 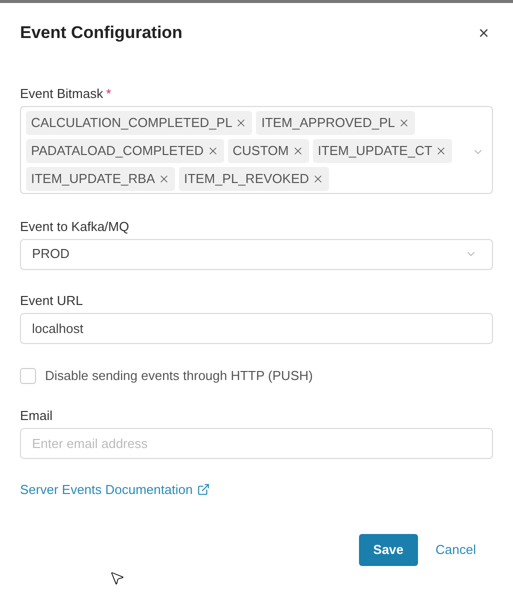 What do you see at coordinates (106, 490) in the screenshot?
I see `documentation-link: Server Events Documentation` at bounding box center [106, 490].